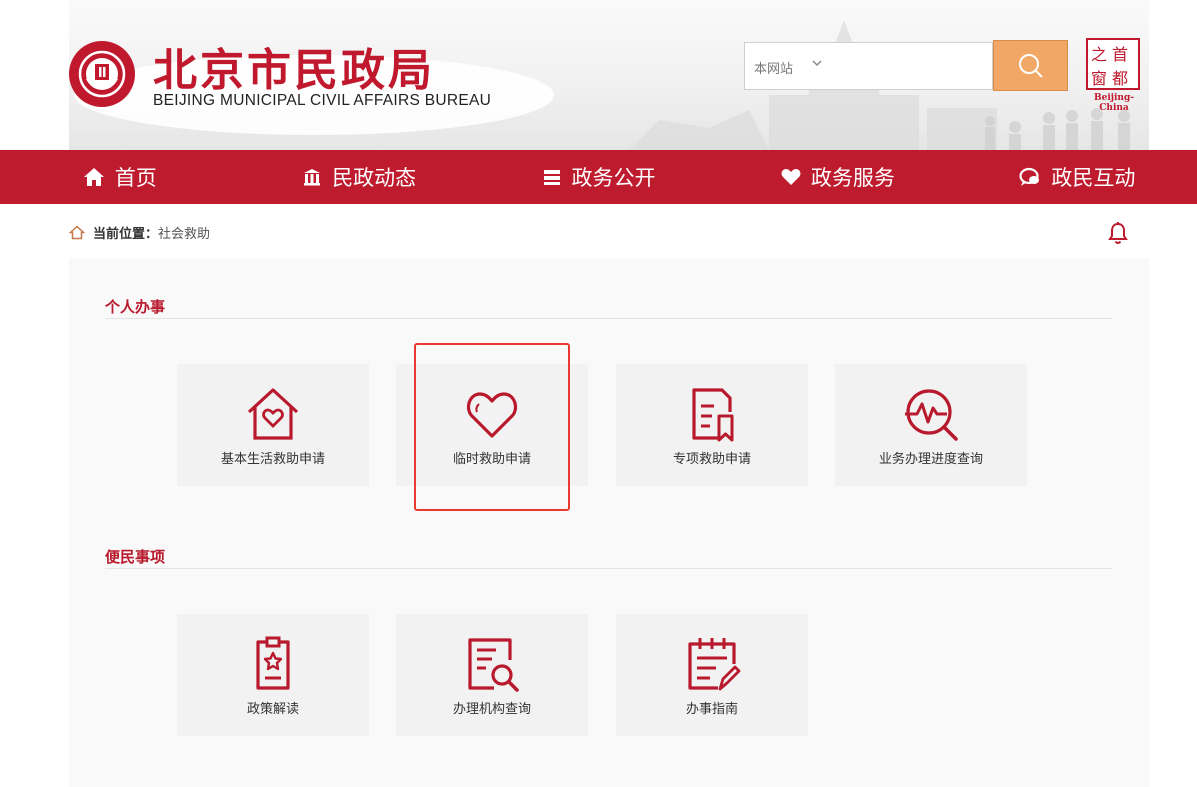  I want to click on heart-outline-icon, so click(492, 415).